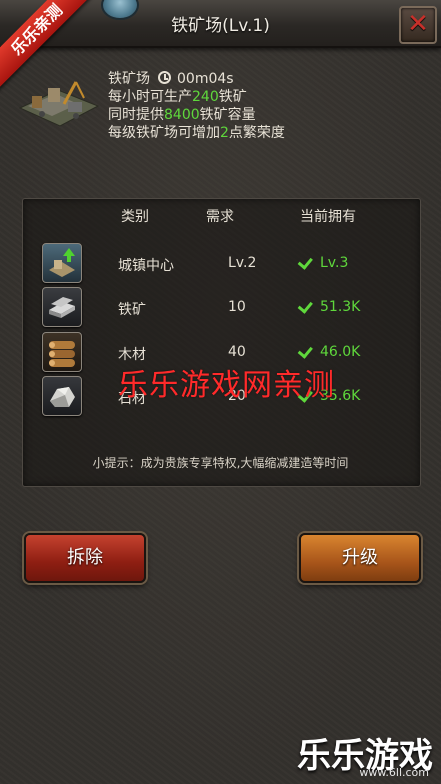  Describe the element at coordinates (164, 133) in the screenshot. I see `prosperity-text: 每级铁矿场可增加` at that location.